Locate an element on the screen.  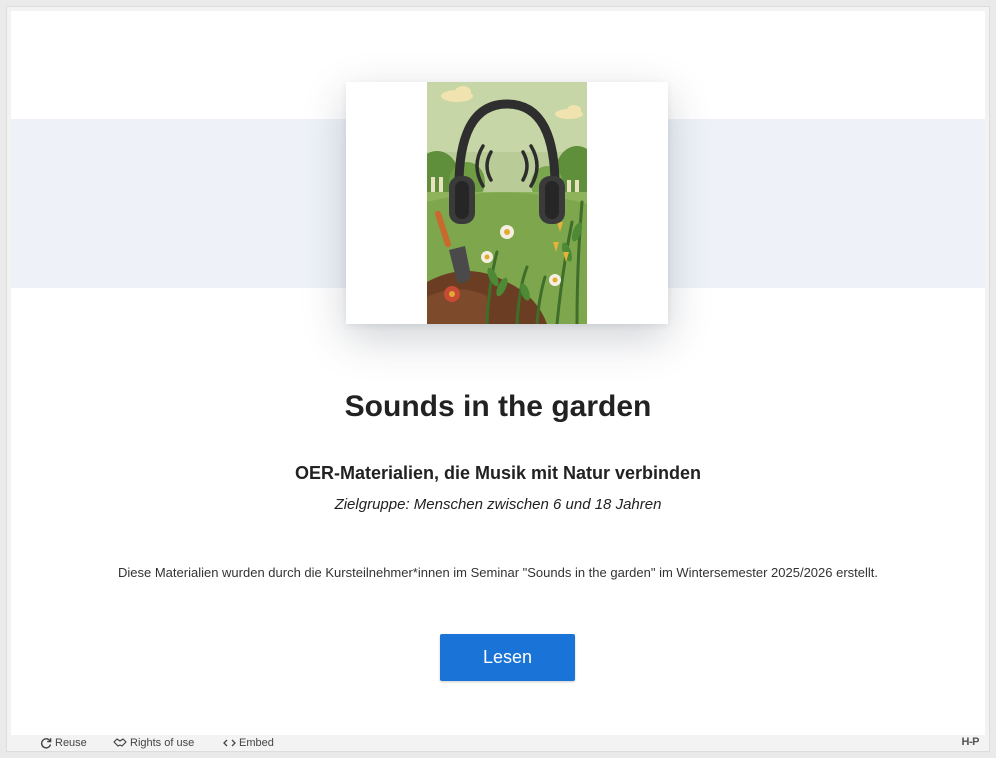
rights-of-use-button: Rights of use is located at coordinates (153, 743).